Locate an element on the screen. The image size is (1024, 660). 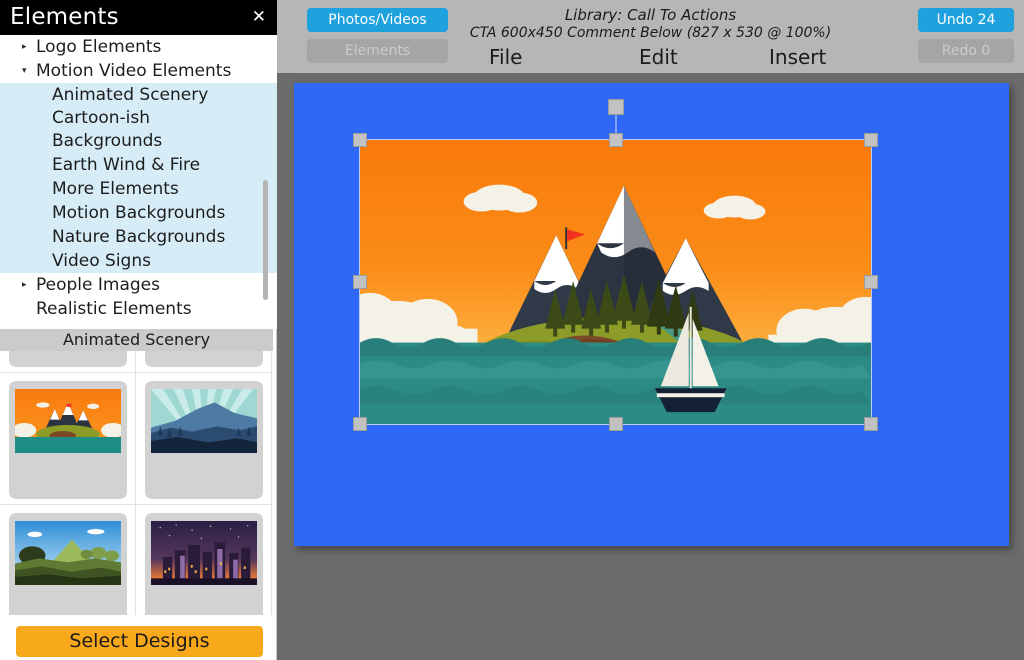
tree-group-logo-elements: ▸ Logo Elements is located at coordinates (138, 47).